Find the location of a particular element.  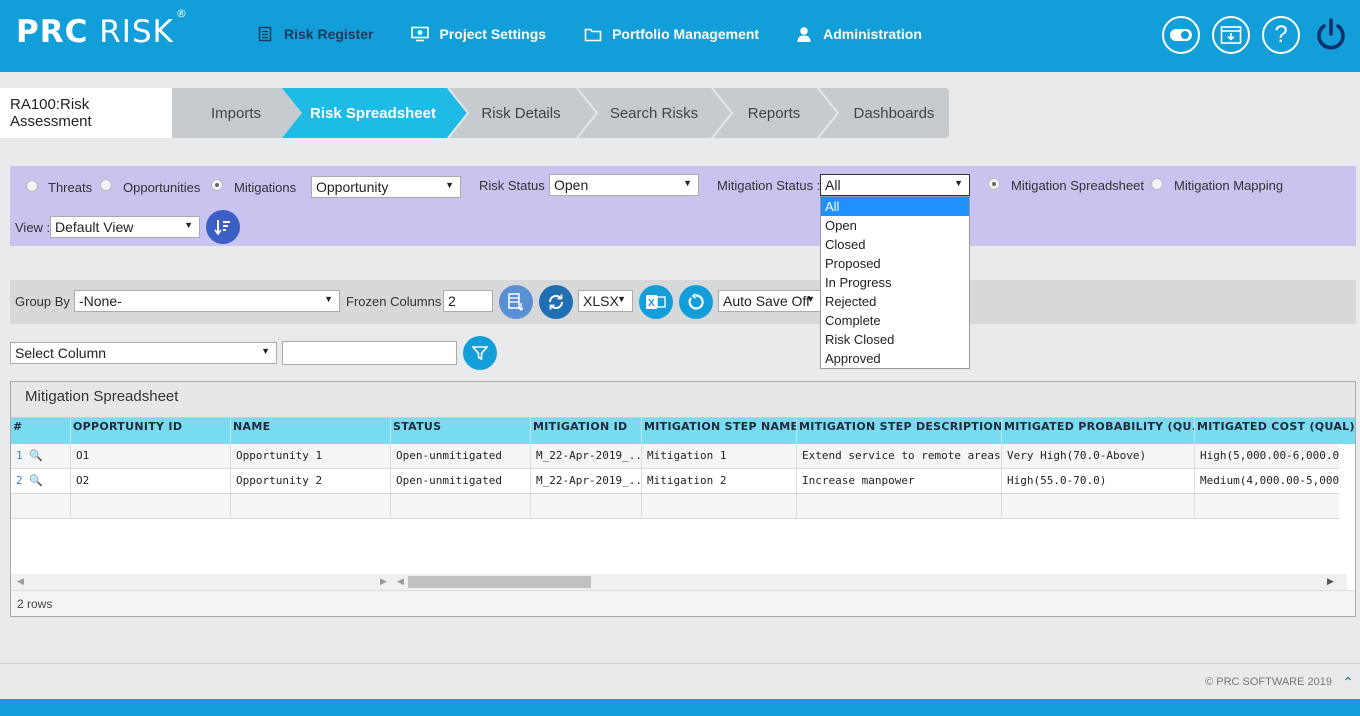

calendar-download-icon is located at coordinates (1231, 35).